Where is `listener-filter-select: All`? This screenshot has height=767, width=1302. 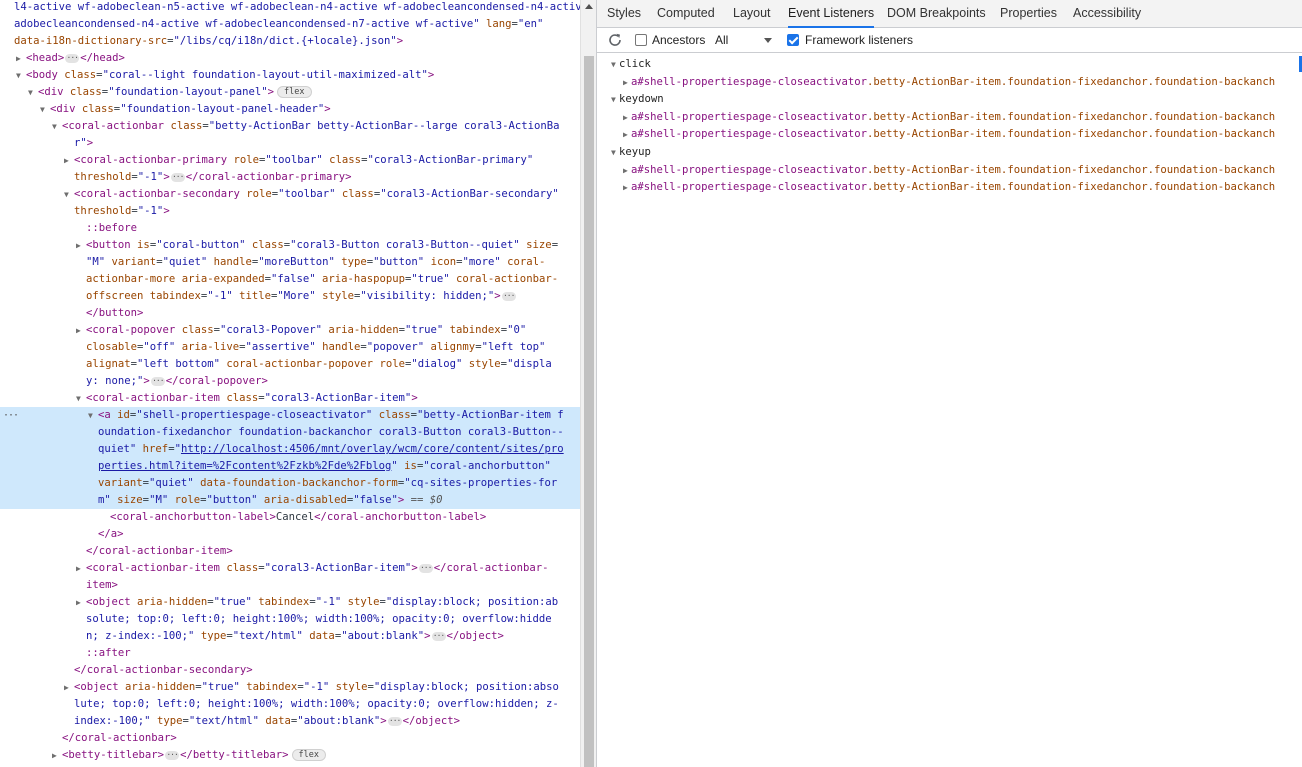
listener-filter-select: All is located at coordinates (721, 40).